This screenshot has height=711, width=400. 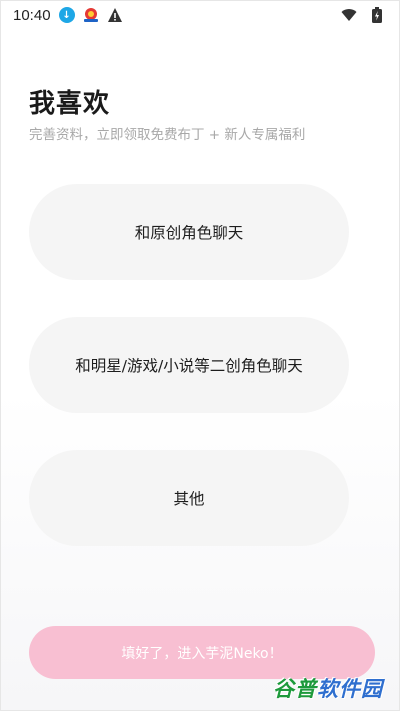 I want to click on submit-label: 填好了，进入芋泥Neko！, so click(x=202, y=653).